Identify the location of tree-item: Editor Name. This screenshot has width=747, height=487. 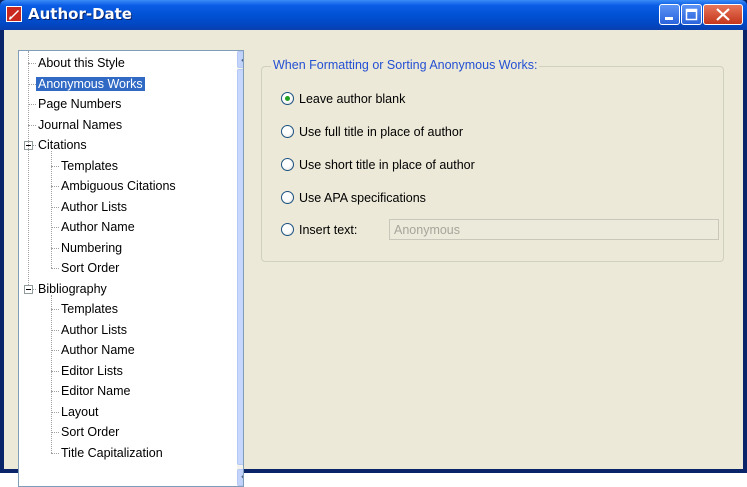
(95, 391).